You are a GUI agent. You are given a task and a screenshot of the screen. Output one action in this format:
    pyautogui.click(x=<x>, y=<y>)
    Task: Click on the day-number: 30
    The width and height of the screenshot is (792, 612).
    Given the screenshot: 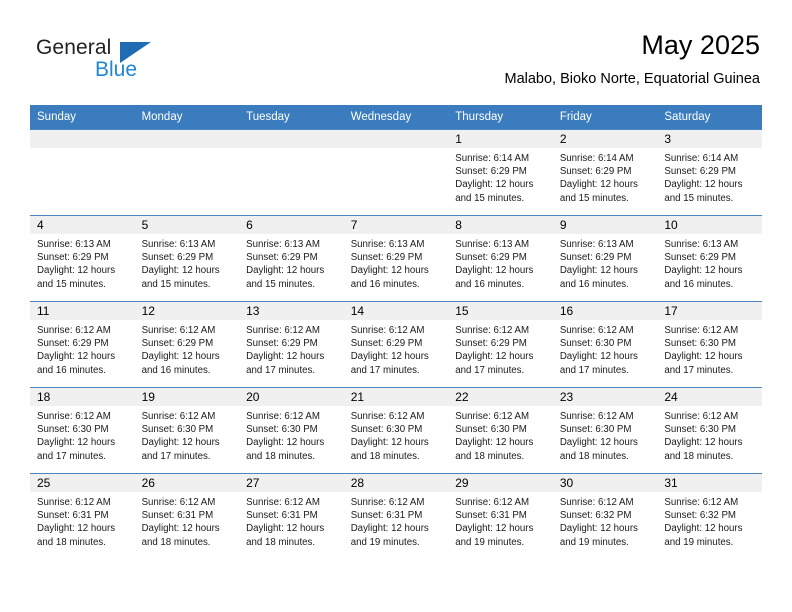 What is the action you would take?
    pyautogui.click(x=605, y=483)
    